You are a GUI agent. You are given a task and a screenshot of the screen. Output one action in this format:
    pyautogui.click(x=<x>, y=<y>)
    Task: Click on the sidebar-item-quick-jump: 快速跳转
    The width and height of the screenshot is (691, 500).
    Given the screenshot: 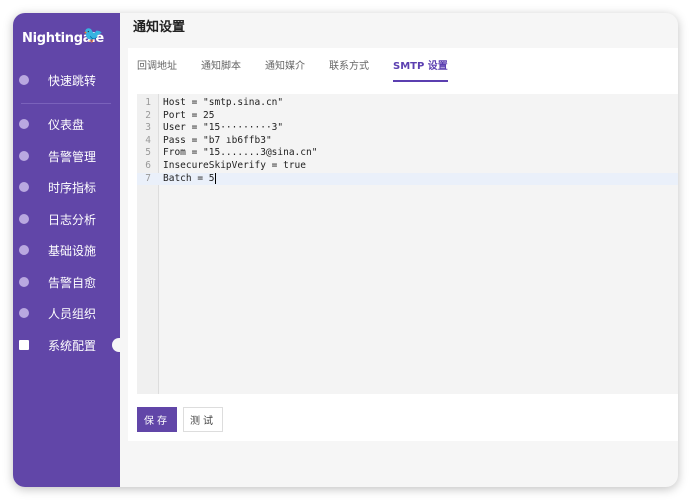 What is the action you would take?
    pyautogui.click(x=66, y=80)
    